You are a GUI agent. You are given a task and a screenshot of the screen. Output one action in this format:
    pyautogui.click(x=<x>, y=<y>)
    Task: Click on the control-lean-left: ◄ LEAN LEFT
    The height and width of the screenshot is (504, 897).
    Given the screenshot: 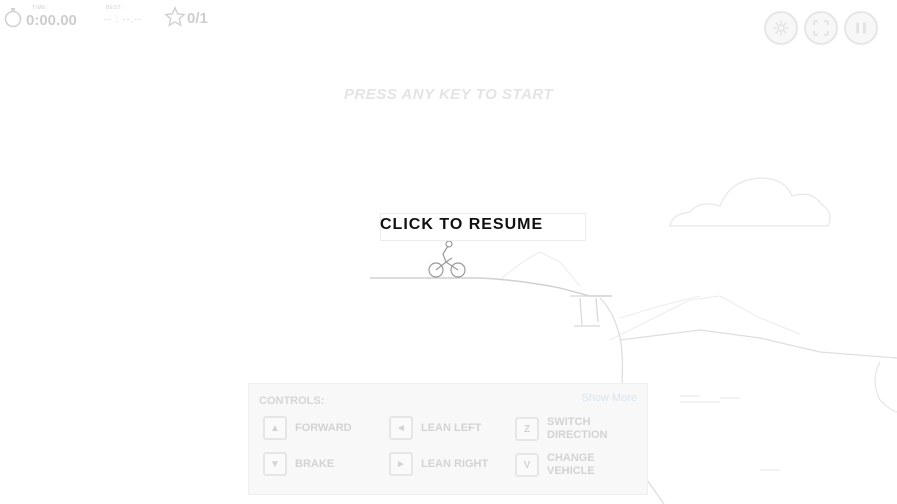 What is the action you would take?
    pyautogui.click(x=435, y=428)
    